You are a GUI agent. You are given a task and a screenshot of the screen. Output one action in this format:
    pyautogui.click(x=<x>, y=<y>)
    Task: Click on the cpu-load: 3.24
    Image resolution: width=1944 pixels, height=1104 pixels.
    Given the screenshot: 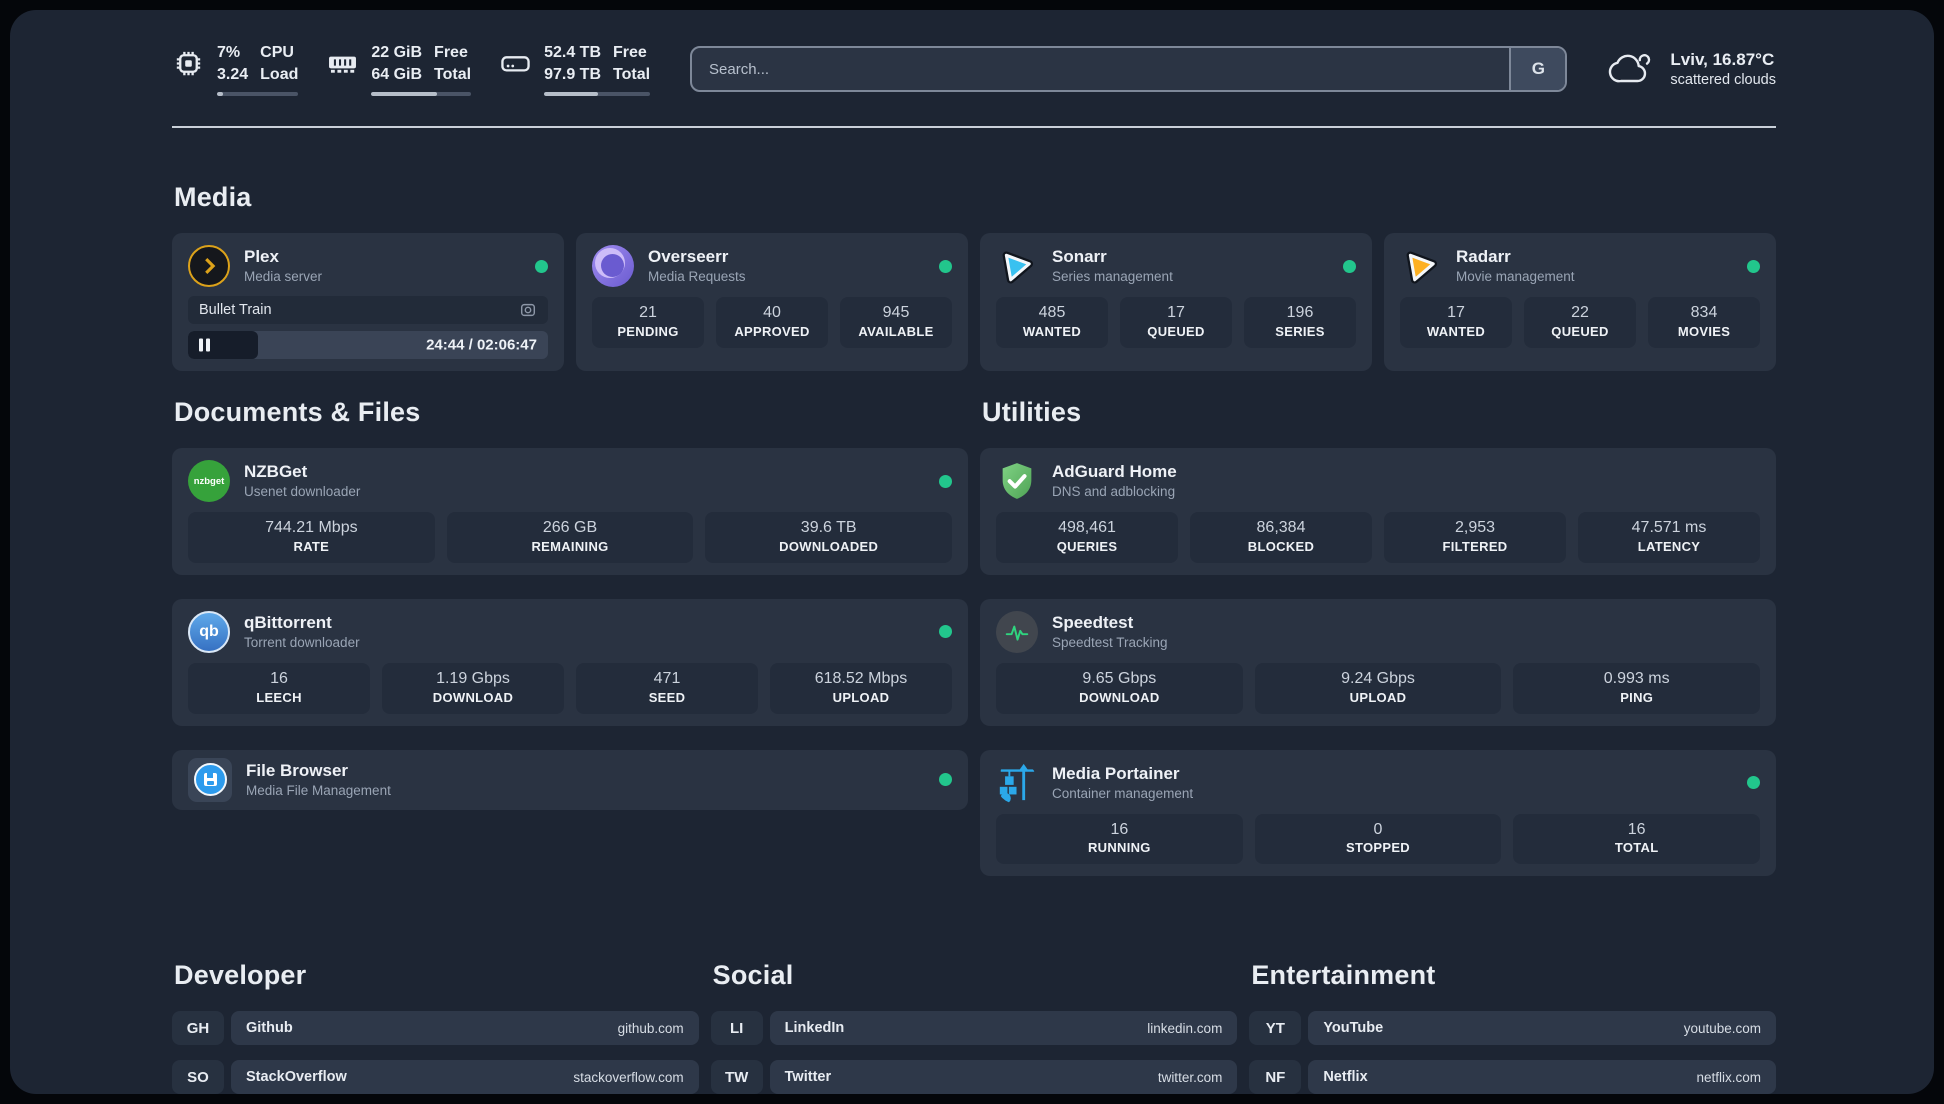 What is the action you would take?
    pyautogui.click(x=233, y=74)
    